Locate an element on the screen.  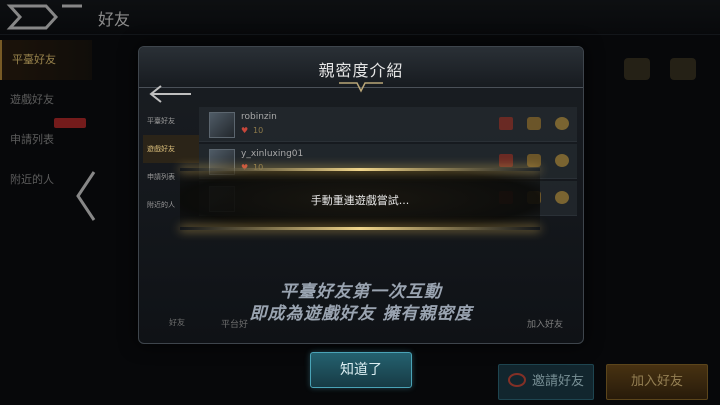
intro-text-line-2: 即成為遊戲好友 擁有親密度 is located at coordinates (361, 314).